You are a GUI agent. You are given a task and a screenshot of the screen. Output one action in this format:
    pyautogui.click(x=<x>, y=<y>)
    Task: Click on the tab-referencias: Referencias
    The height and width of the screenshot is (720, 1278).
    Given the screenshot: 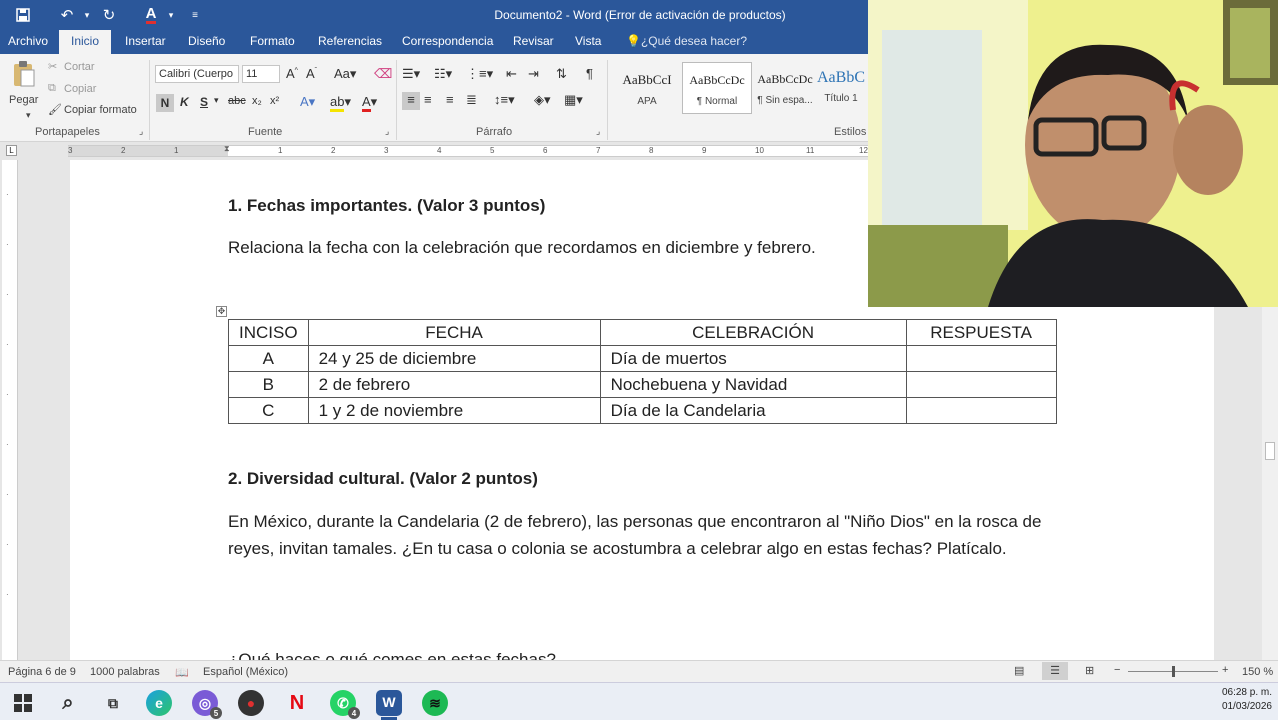 What is the action you would take?
    pyautogui.click(x=350, y=41)
    